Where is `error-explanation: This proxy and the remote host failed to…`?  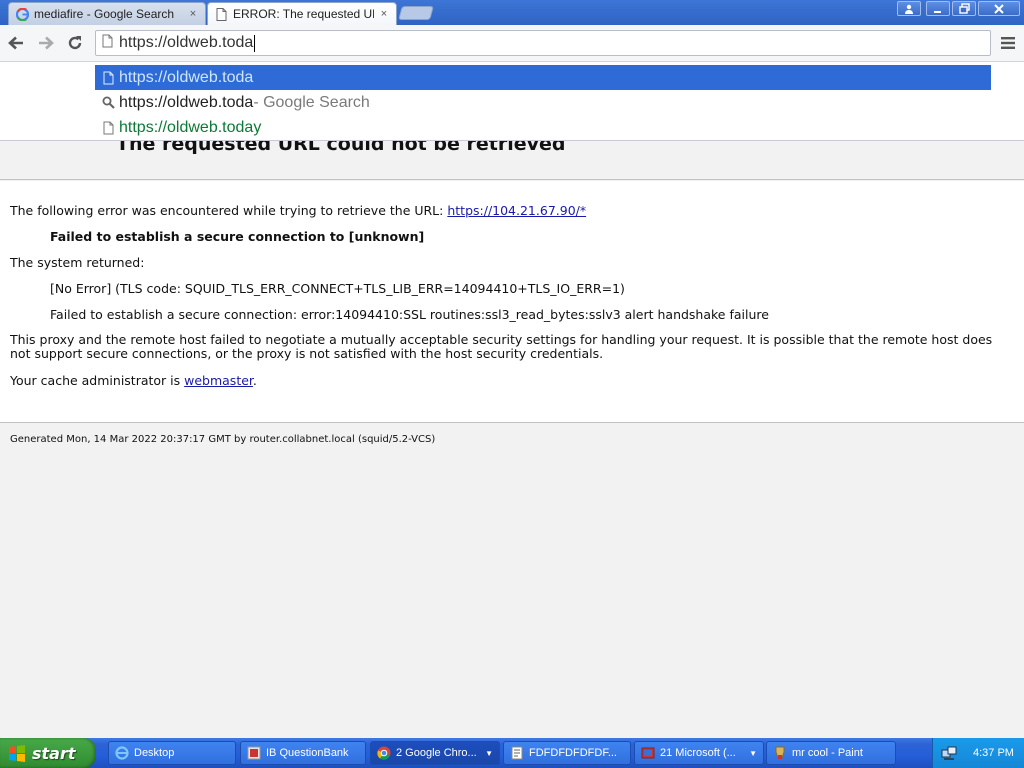 error-explanation: This proxy and the remote host failed to… is located at coordinates (501, 346).